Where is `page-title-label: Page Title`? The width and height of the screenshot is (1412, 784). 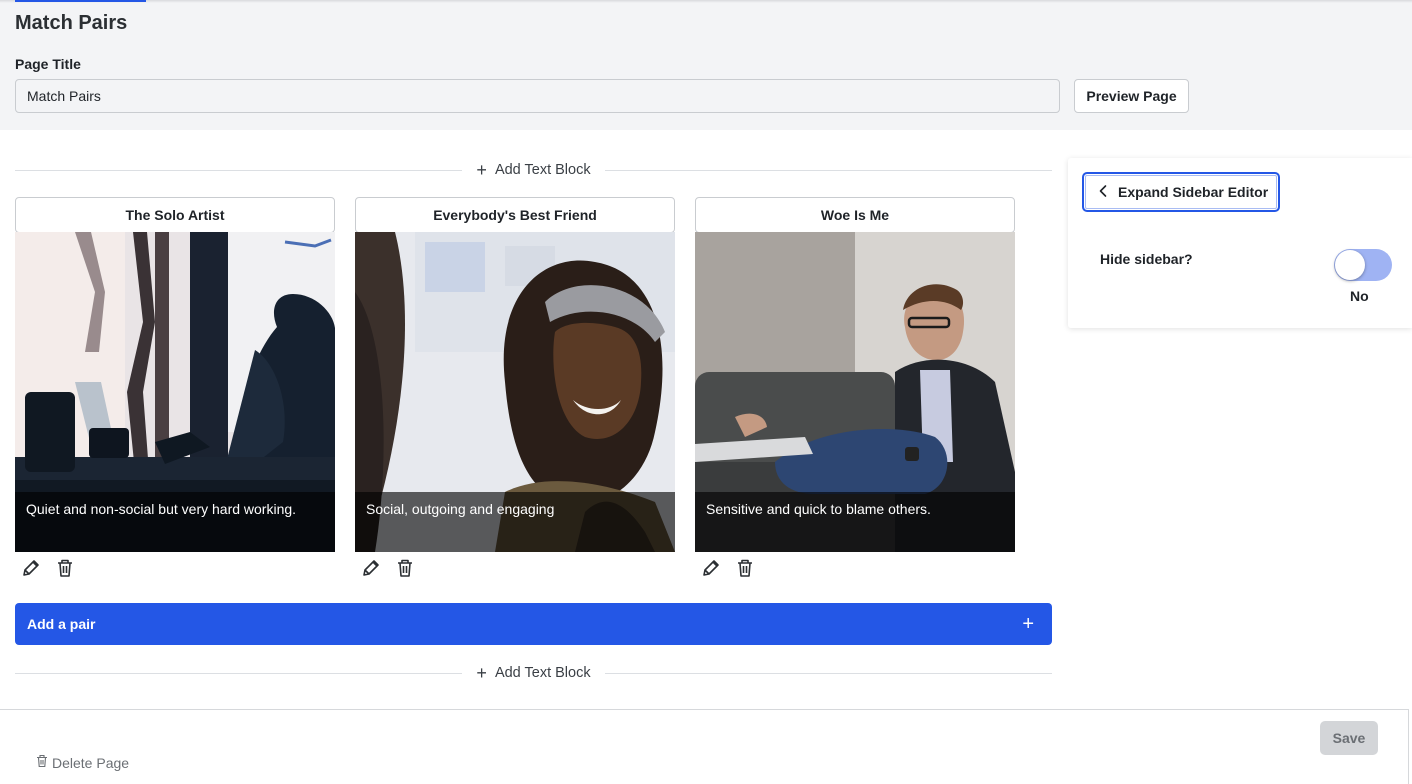
page-title-label: Page Title is located at coordinates (48, 64).